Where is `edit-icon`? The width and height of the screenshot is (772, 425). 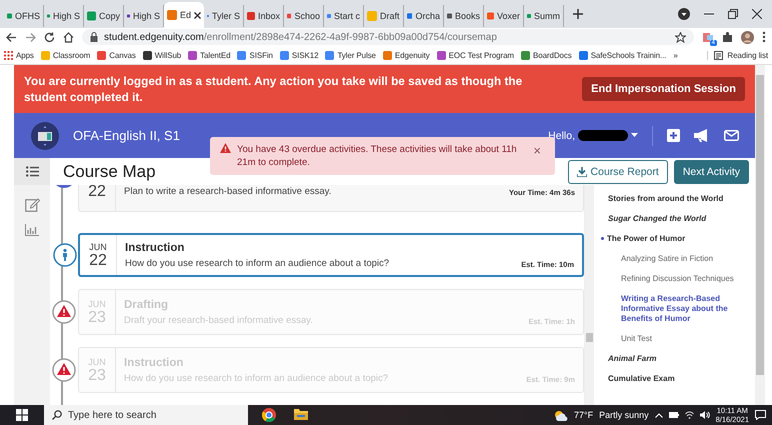 edit-icon is located at coordinates (32, 204).